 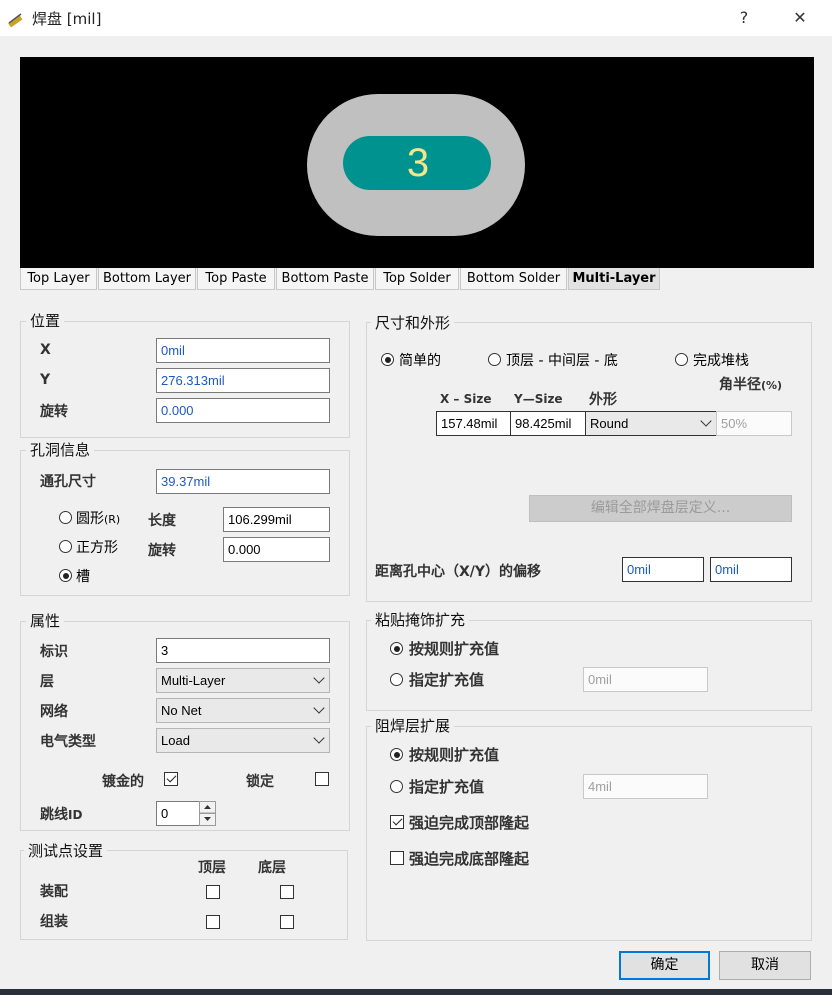 What do you see at coordinates (45, 320) in the screenshot?
I see `location-title: 位置` at bounding box center [45, 320].